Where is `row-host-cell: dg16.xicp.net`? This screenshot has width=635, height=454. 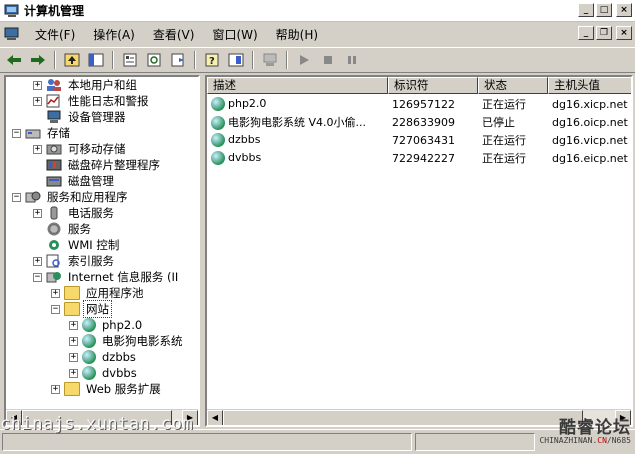
row-host-cell: dg16.xicp.net is located at coordinates (590, 104).